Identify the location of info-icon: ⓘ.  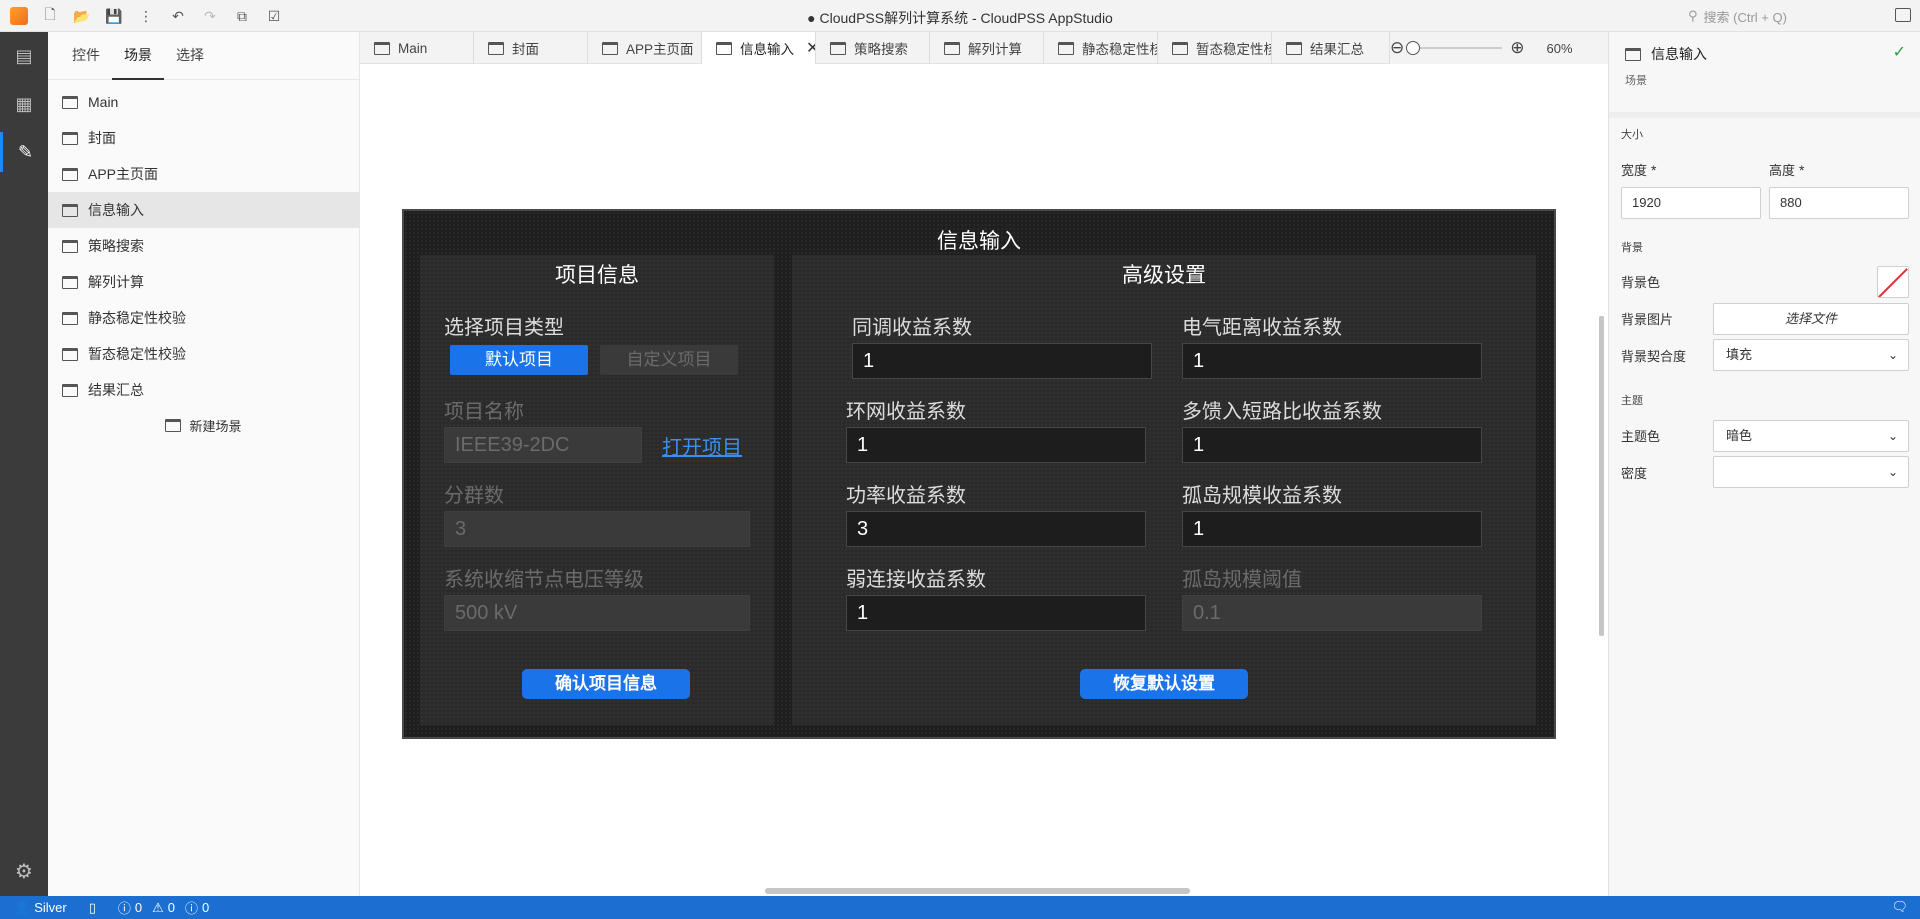
(192, 908).